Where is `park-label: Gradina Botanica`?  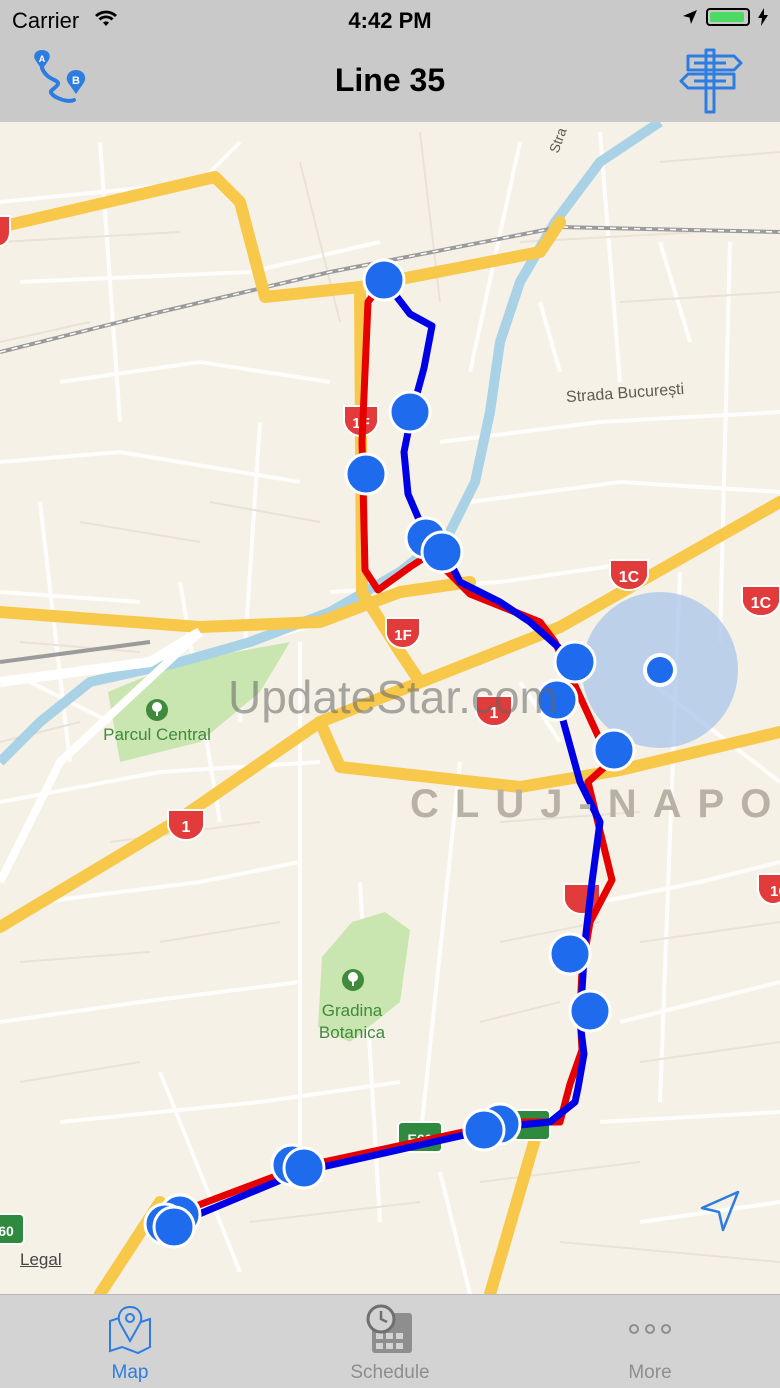
park-label: Gradina Botanica is located at coordinates (352, 1022).